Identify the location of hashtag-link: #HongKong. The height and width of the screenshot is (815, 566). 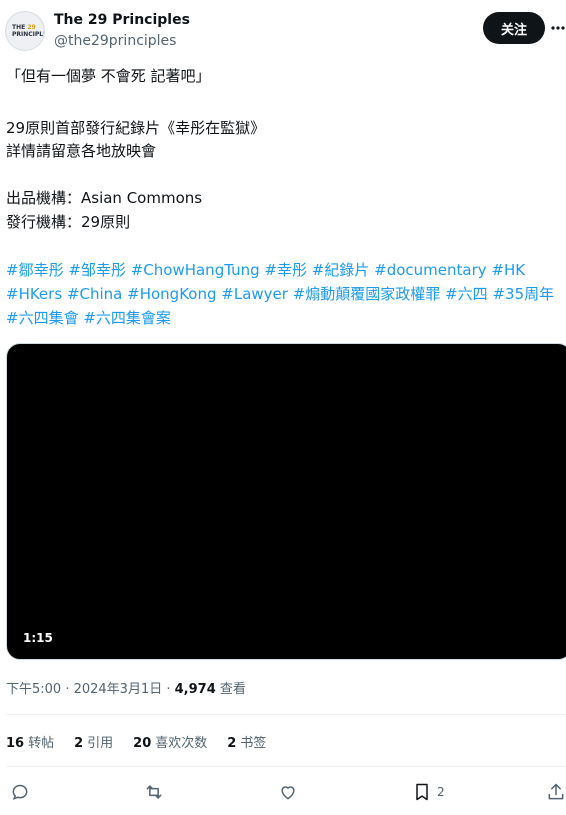
(171, 294).